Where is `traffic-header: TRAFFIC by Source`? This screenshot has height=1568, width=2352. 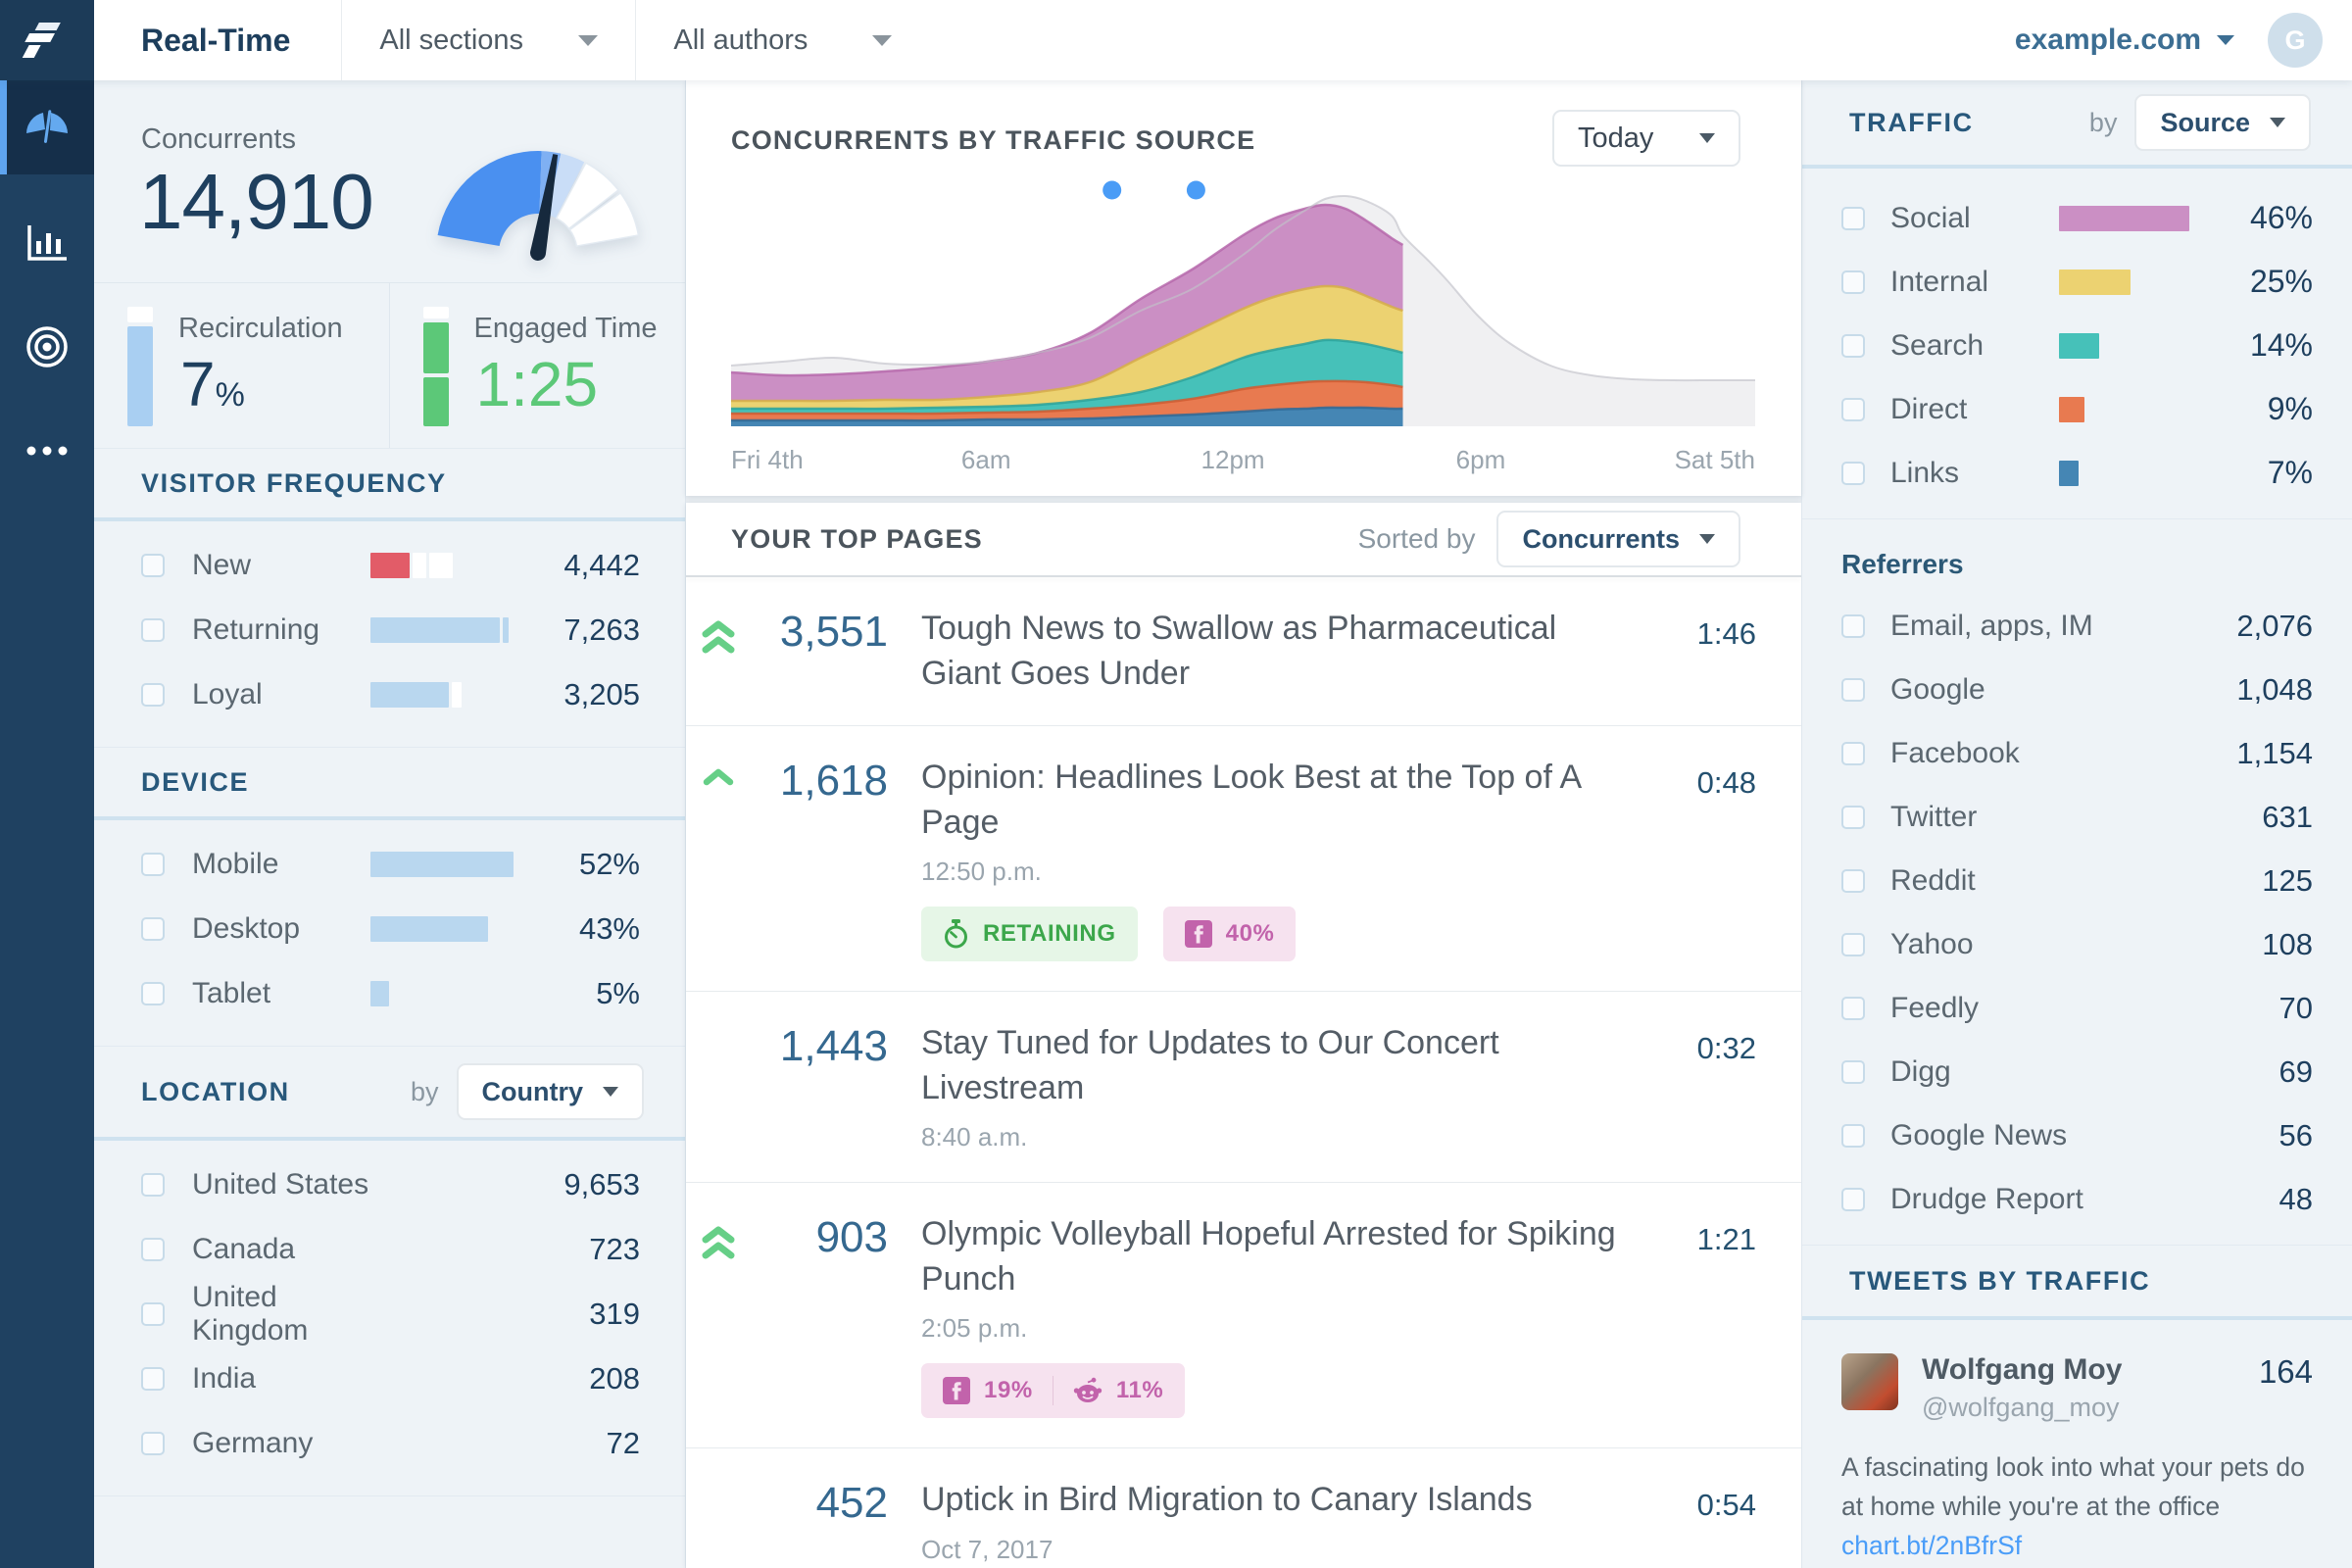 traffic-header: TRAFFIC by Source is located at coordinates (2077, 122).